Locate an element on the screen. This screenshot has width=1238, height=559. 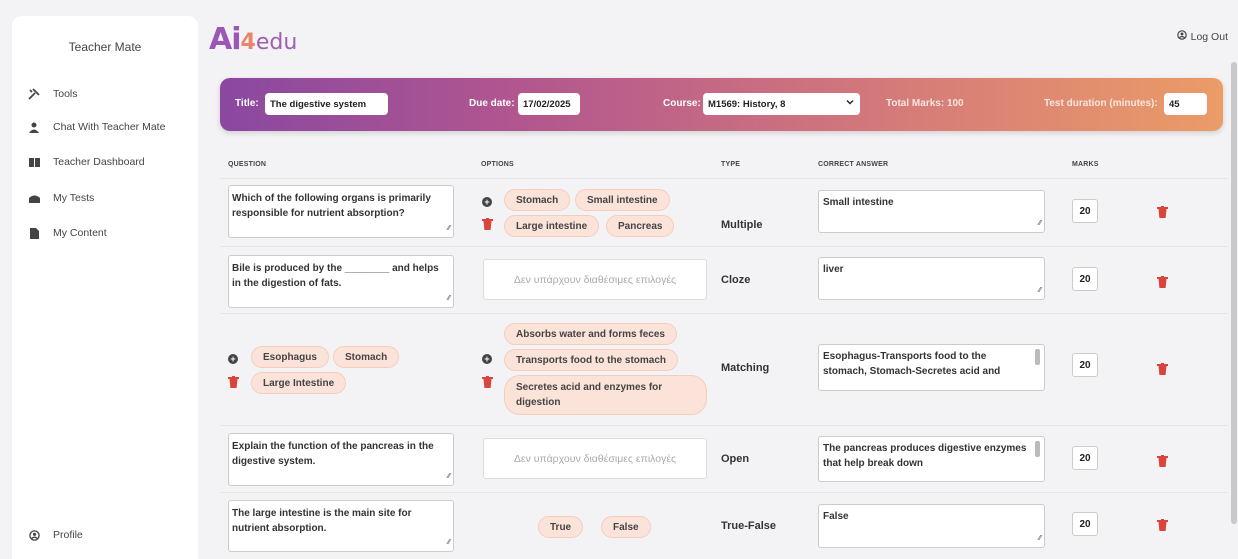
sidebar-item-my-content: My Content is located at coordinates (67, 233).